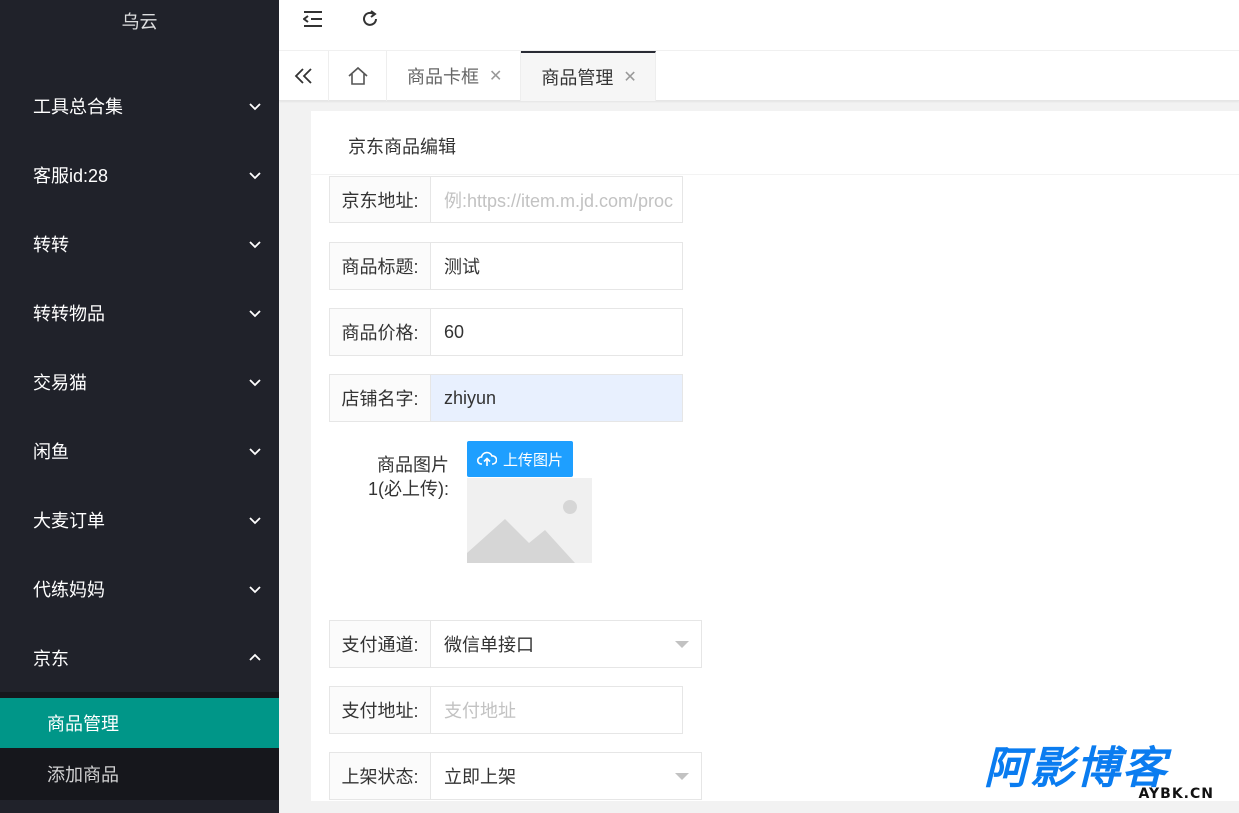 The image size is (1239, 813). I want to click on pay-channel-field: 支付通道: 微信单接口, so click(515, 644).